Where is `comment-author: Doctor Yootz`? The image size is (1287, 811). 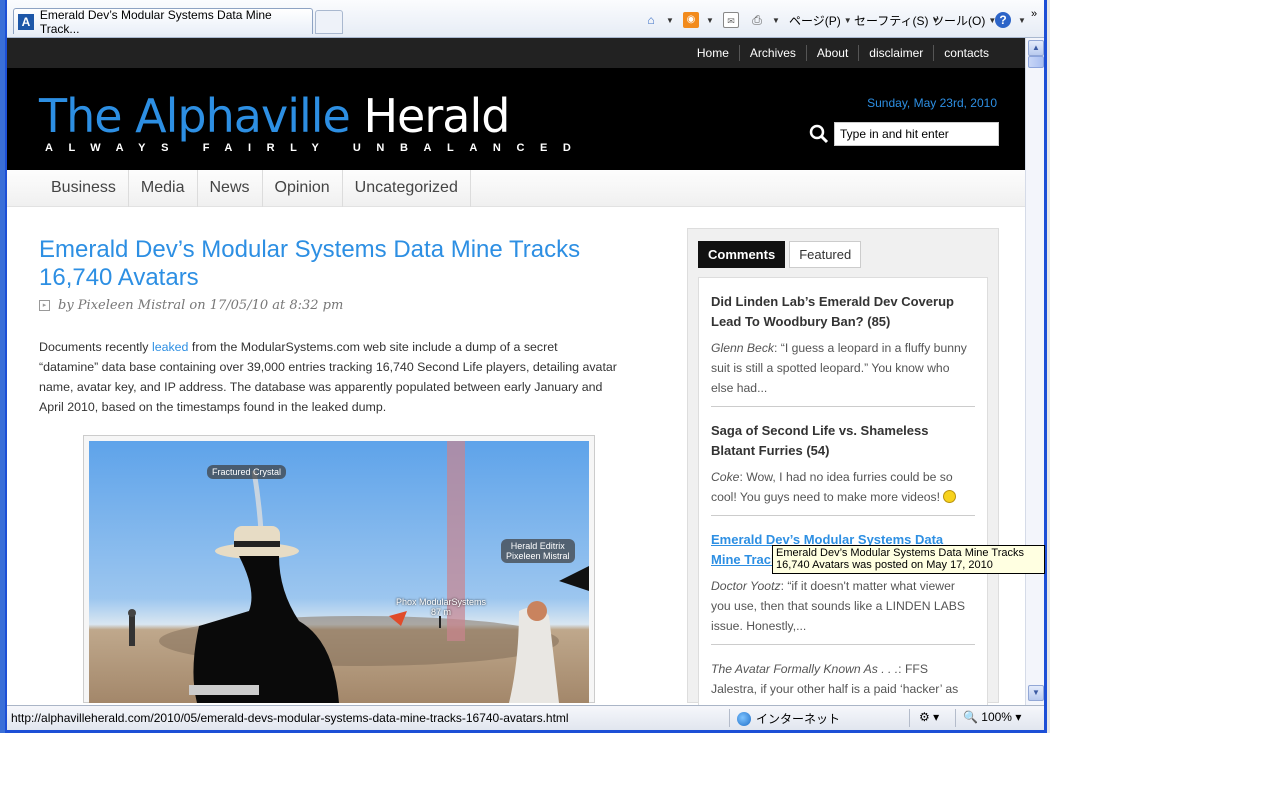 comment-author: Doctor Yootz is located at coordinates (746, 586).